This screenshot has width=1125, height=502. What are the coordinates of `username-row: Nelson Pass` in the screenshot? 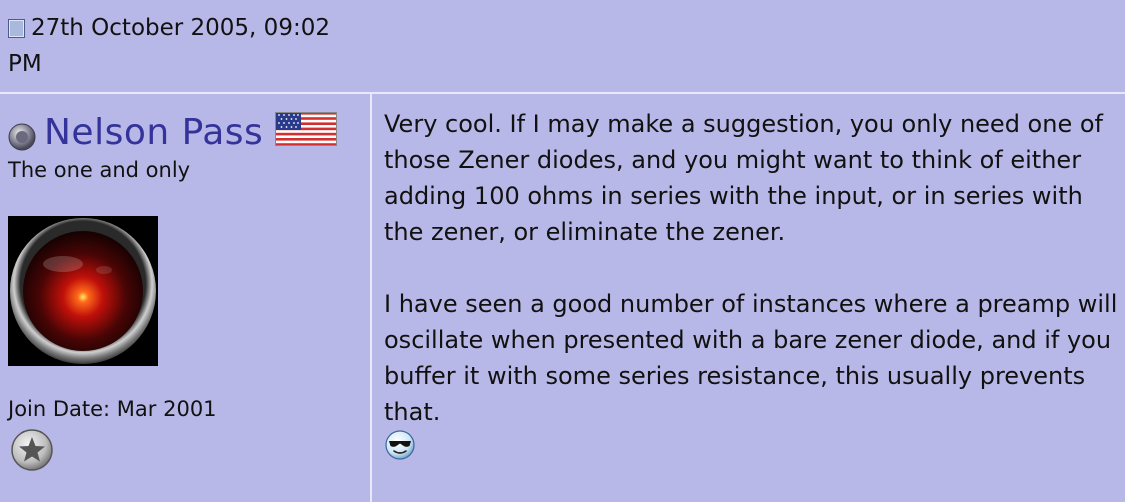 It's located at (173, 132).